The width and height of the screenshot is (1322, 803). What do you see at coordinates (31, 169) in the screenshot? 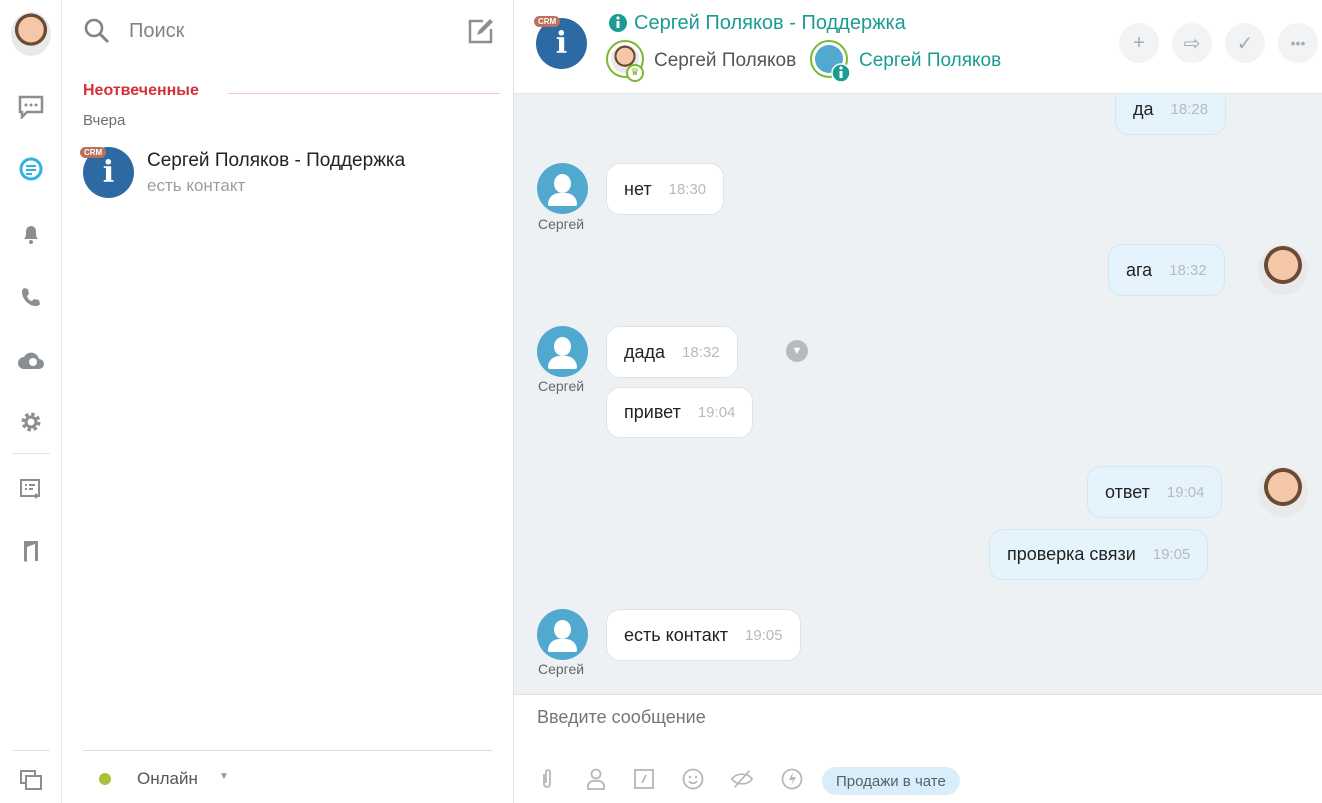
I see `open-lines-icon` at bounding box center [31, 169].